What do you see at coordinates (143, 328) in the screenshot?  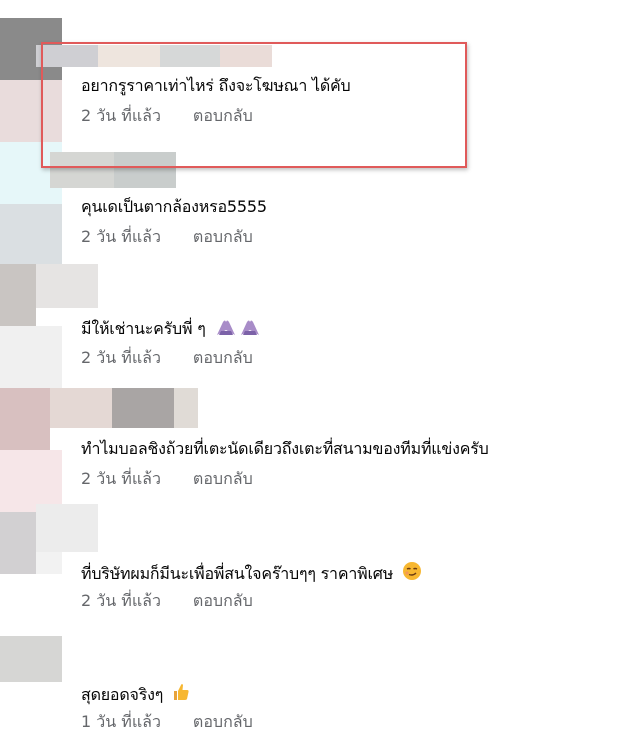 I see `comment-body: มีให้เช่านะครับพี่ ๆ` at bounding box center [143, 328].